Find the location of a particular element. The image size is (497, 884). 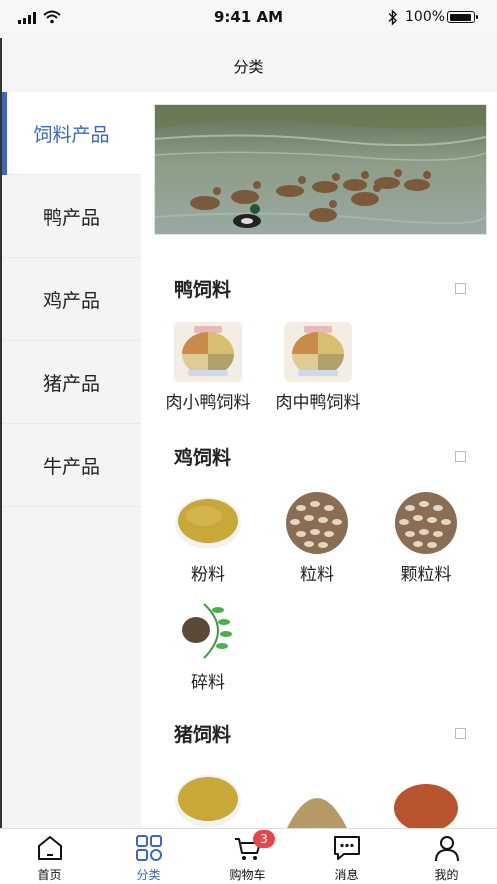

product-item: 颗粒料 is located at coordinates (426, 538).